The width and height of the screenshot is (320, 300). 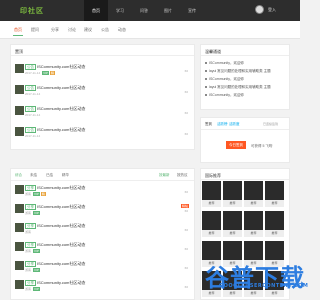 I want to click on post-tag: 公告, so click(x=30, y=130).